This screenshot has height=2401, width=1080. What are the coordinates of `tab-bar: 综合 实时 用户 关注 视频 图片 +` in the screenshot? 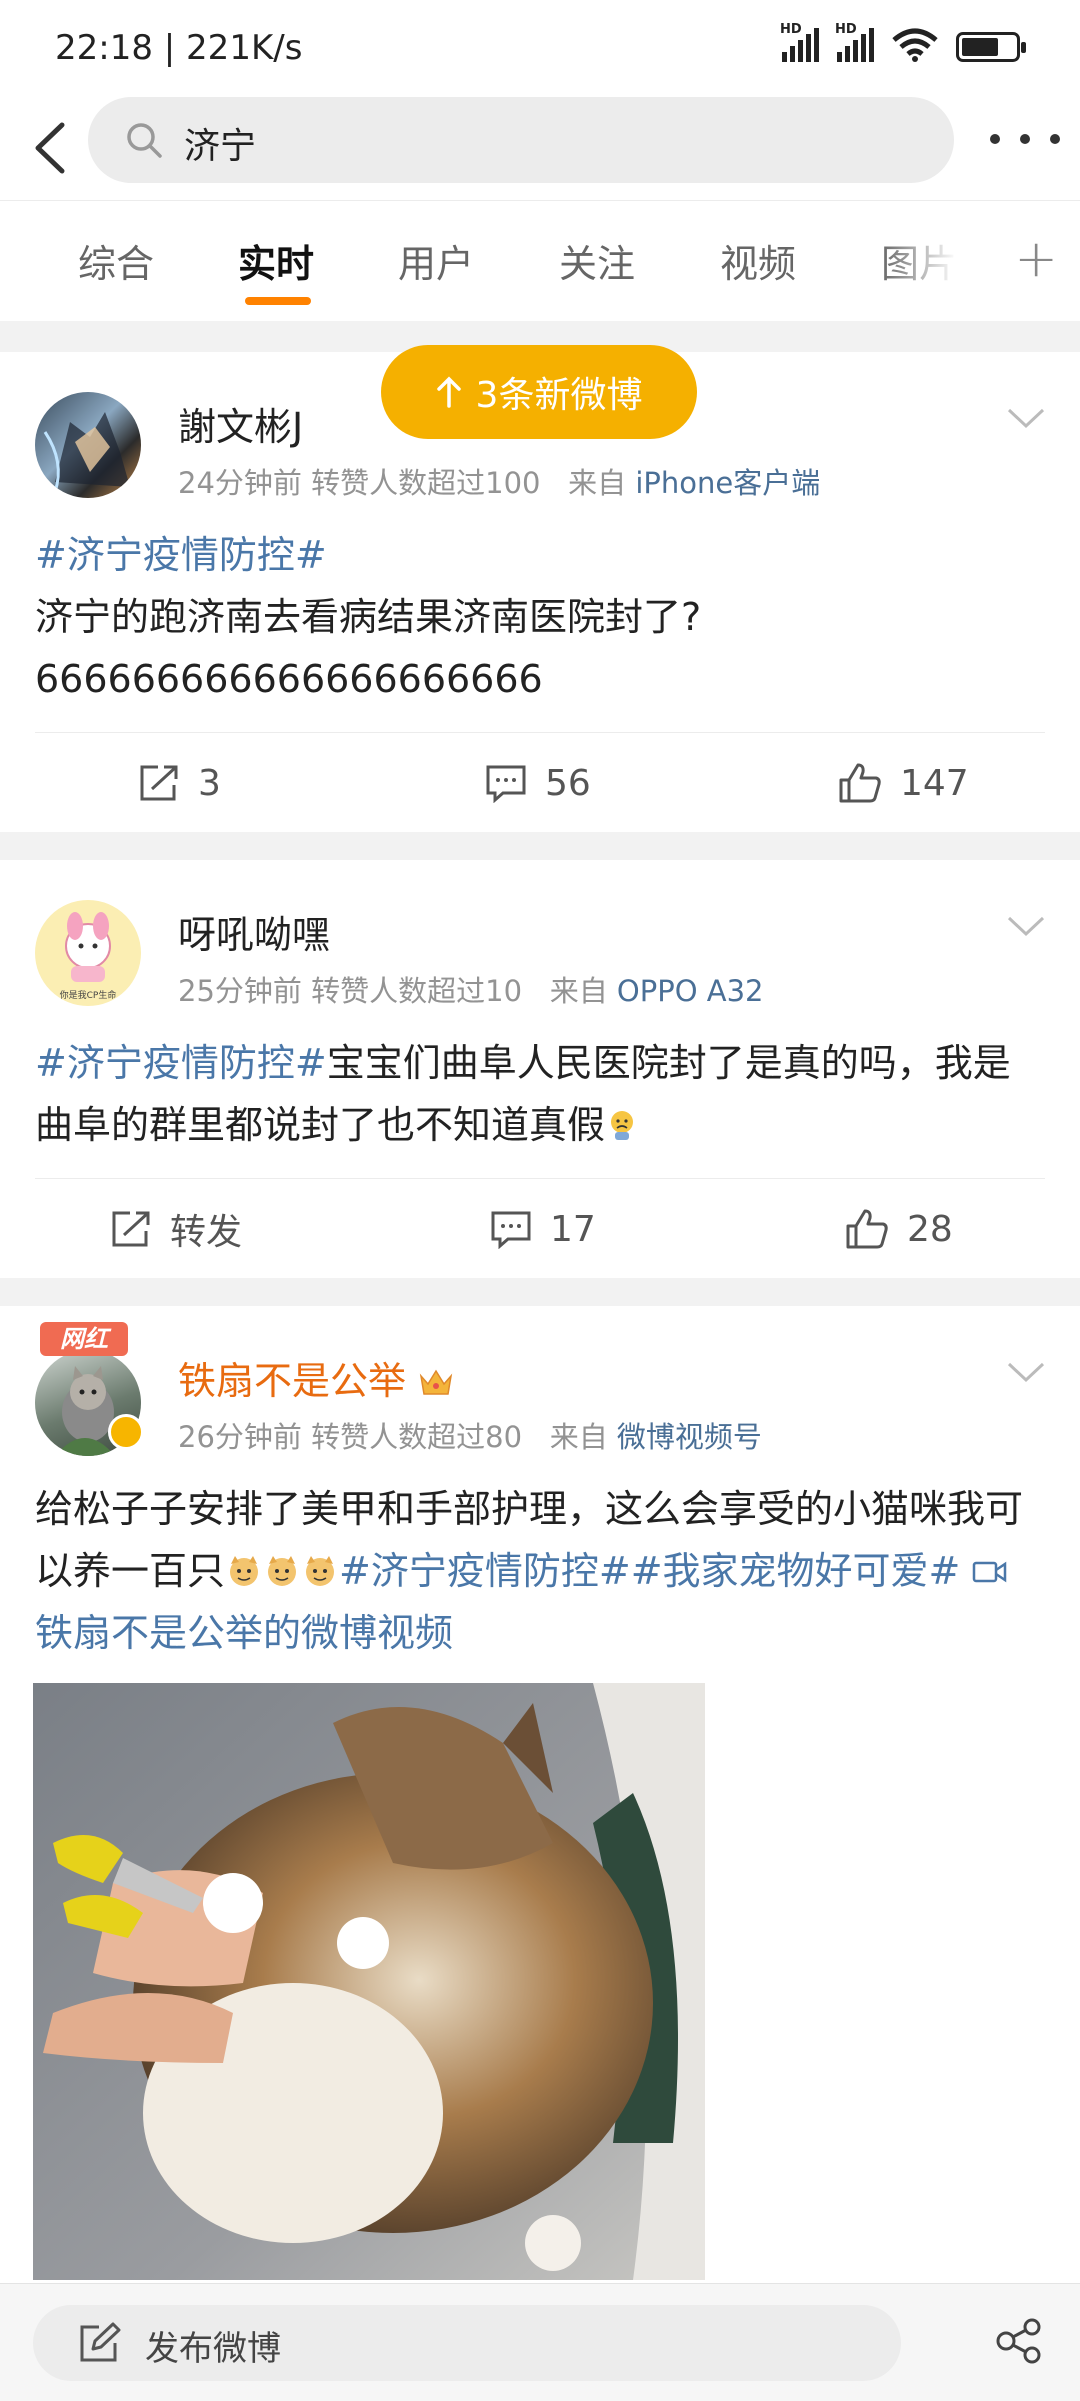 It's located at (540, 260).